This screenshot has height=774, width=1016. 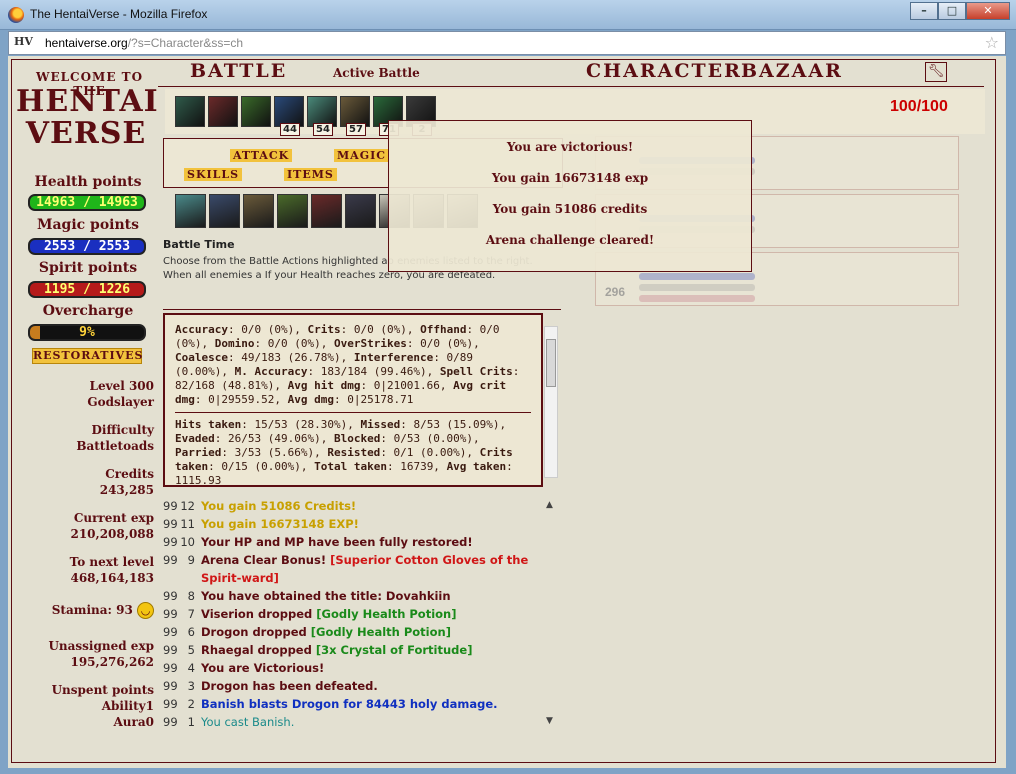 I want to click on nav-character: CHARACTER, so click(x=664, y=71).